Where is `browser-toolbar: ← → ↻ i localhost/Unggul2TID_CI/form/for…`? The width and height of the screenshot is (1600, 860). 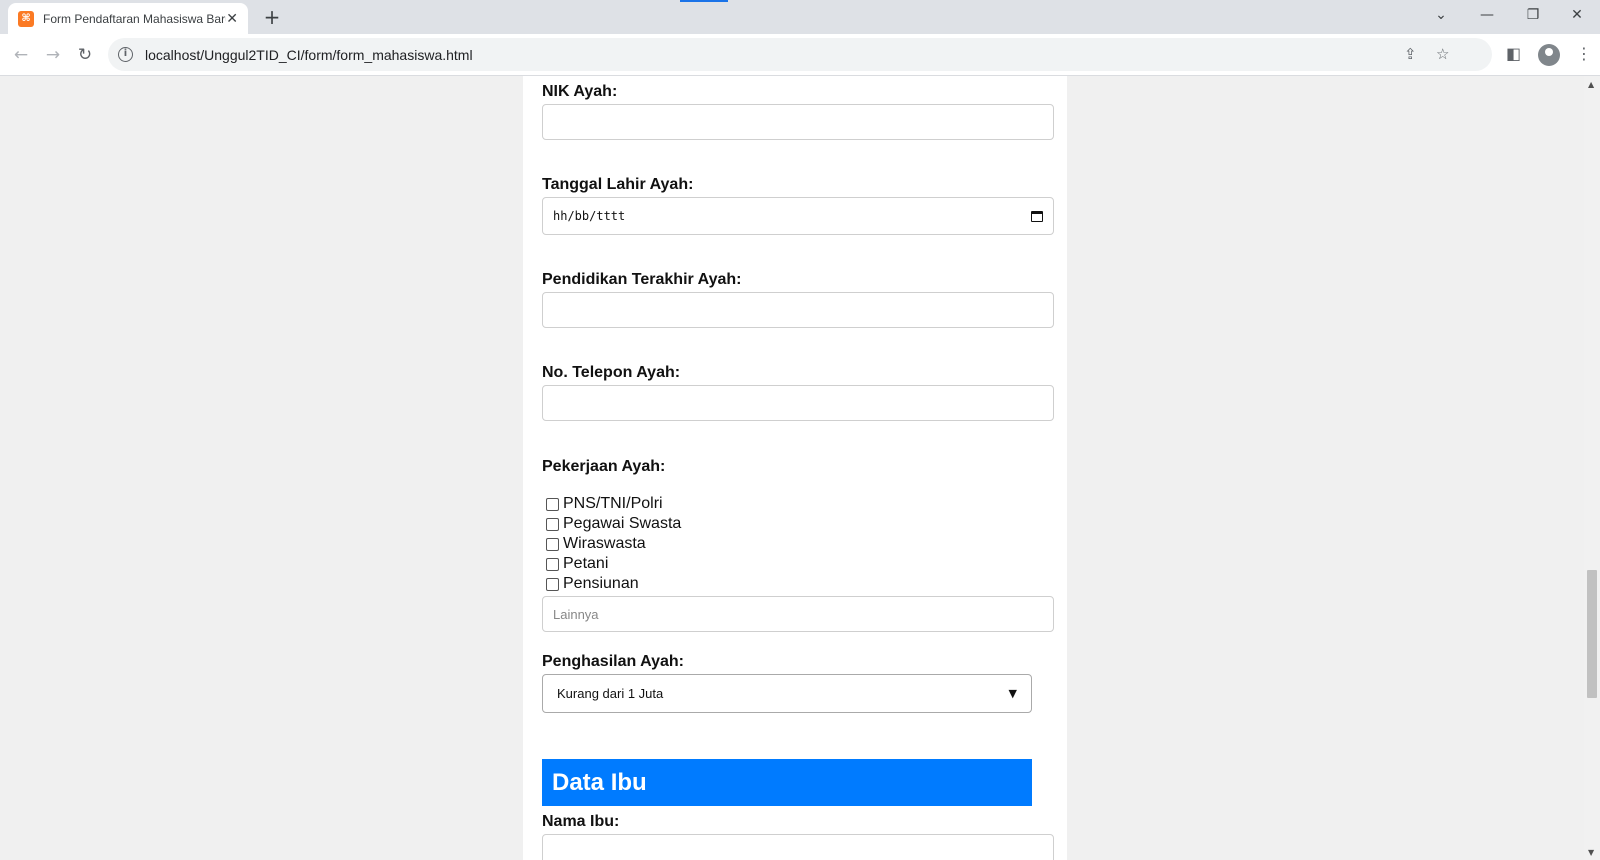 browser-toolbar: ← → ↻ i localhost/Unggul2TID_CI/form/for… is located at coordinates (800, 55).